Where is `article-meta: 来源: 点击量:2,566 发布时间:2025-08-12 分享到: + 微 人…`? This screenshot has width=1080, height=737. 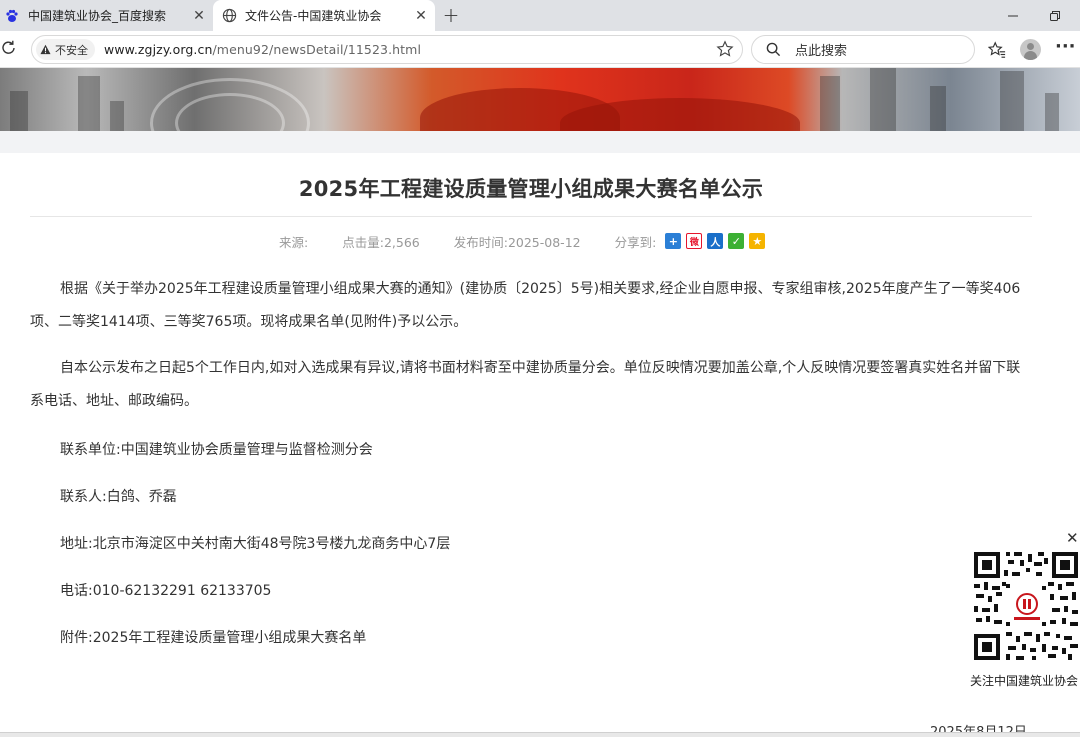 article-meta: 来源: 点击量:2,566 发布时间:2025-08-12 分享到: + 微 人… is located at coordinates (522, 241).